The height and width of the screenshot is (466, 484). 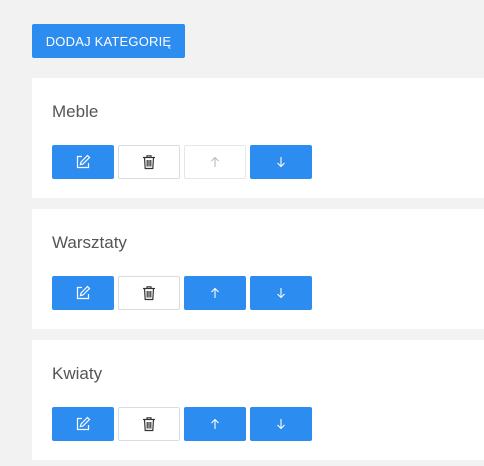 What do you see at coordinates (89, 242) in the screenshot?
I see `category-name: Warsztaty` at bounding box center [89, 242].